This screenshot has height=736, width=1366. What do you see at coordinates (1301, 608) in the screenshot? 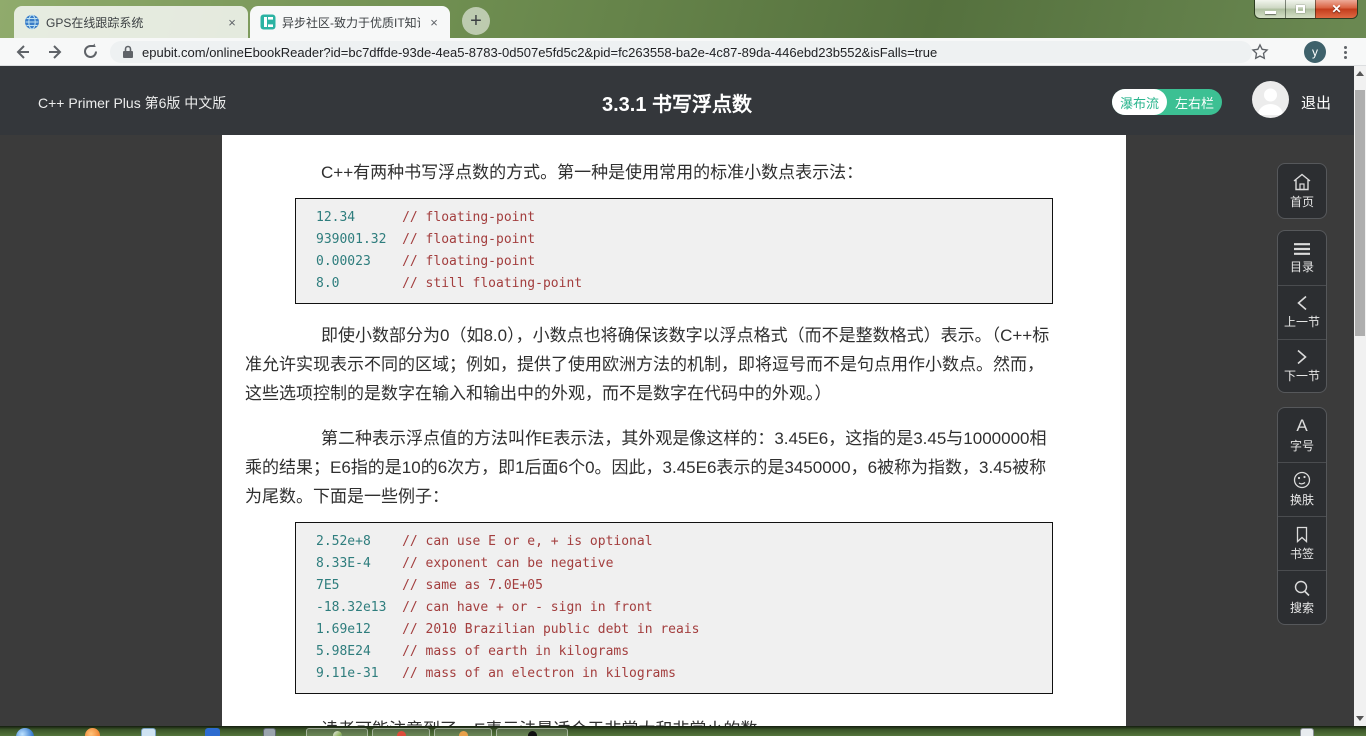
I see `rail-label: 搜索` at bounding box center [1301, 608].